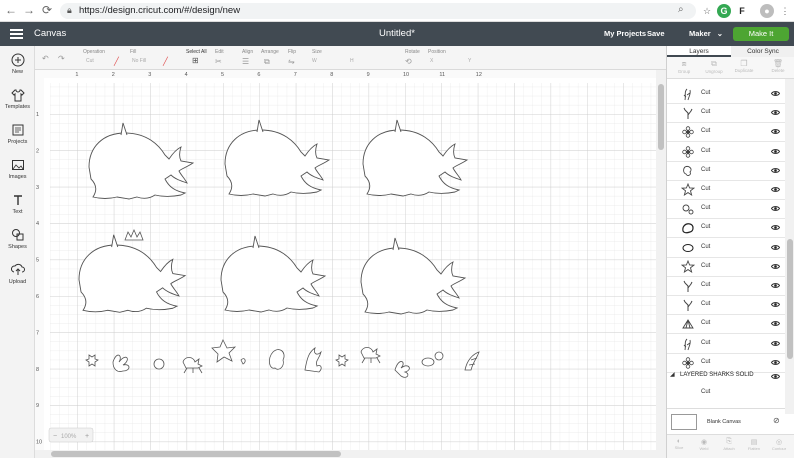  What do you see at coordinates (762, 51) in the screenshot?
I see `tab-color-sync: Color Sync` at bounding box center [762, 51].